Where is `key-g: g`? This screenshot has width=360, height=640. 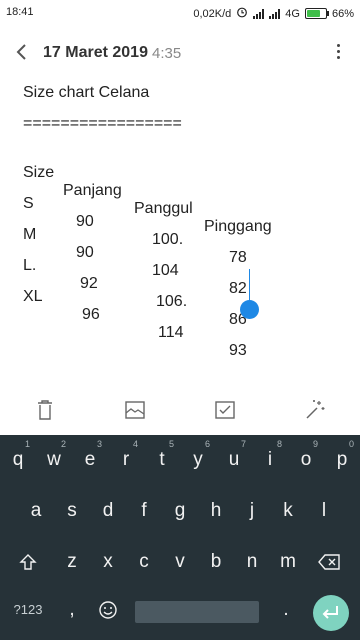
key-g: g is located at coordinates (180, 511).